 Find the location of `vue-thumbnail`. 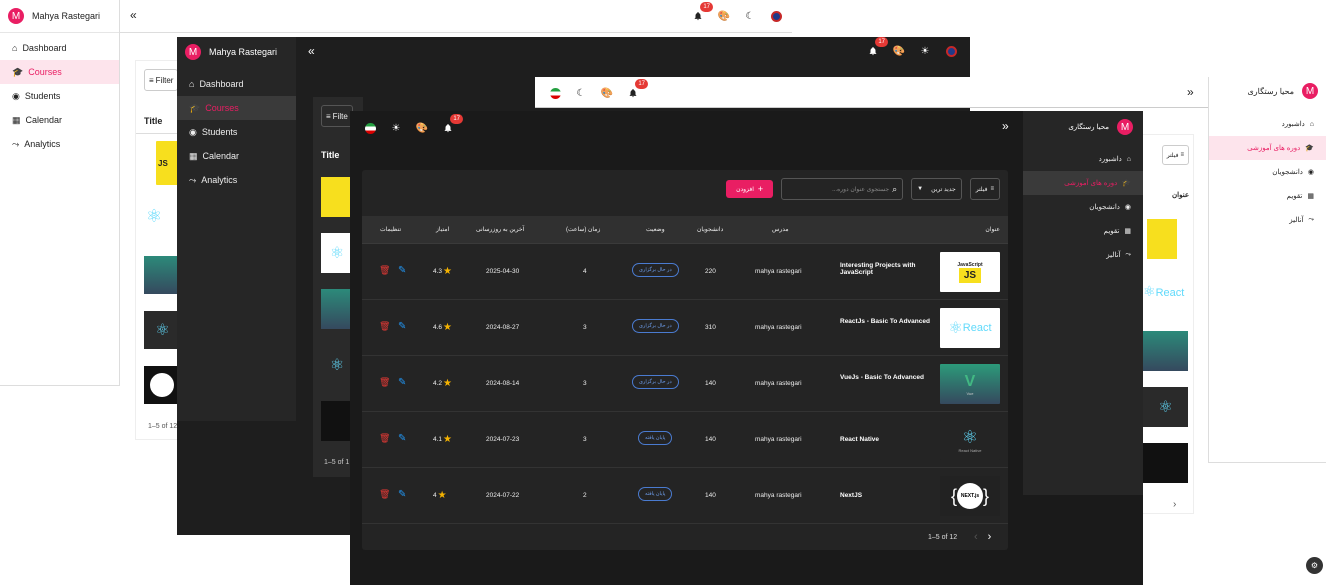

vue-thumbnail is located at coordinates (337, 309).